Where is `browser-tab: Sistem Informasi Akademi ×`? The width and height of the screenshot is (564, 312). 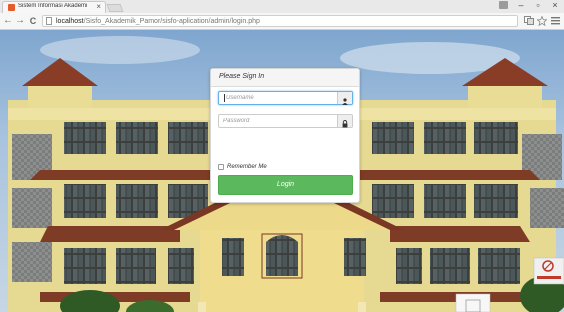
browser-tab: Sistem Informasi Akademi × is located at coordinates (54, 7).